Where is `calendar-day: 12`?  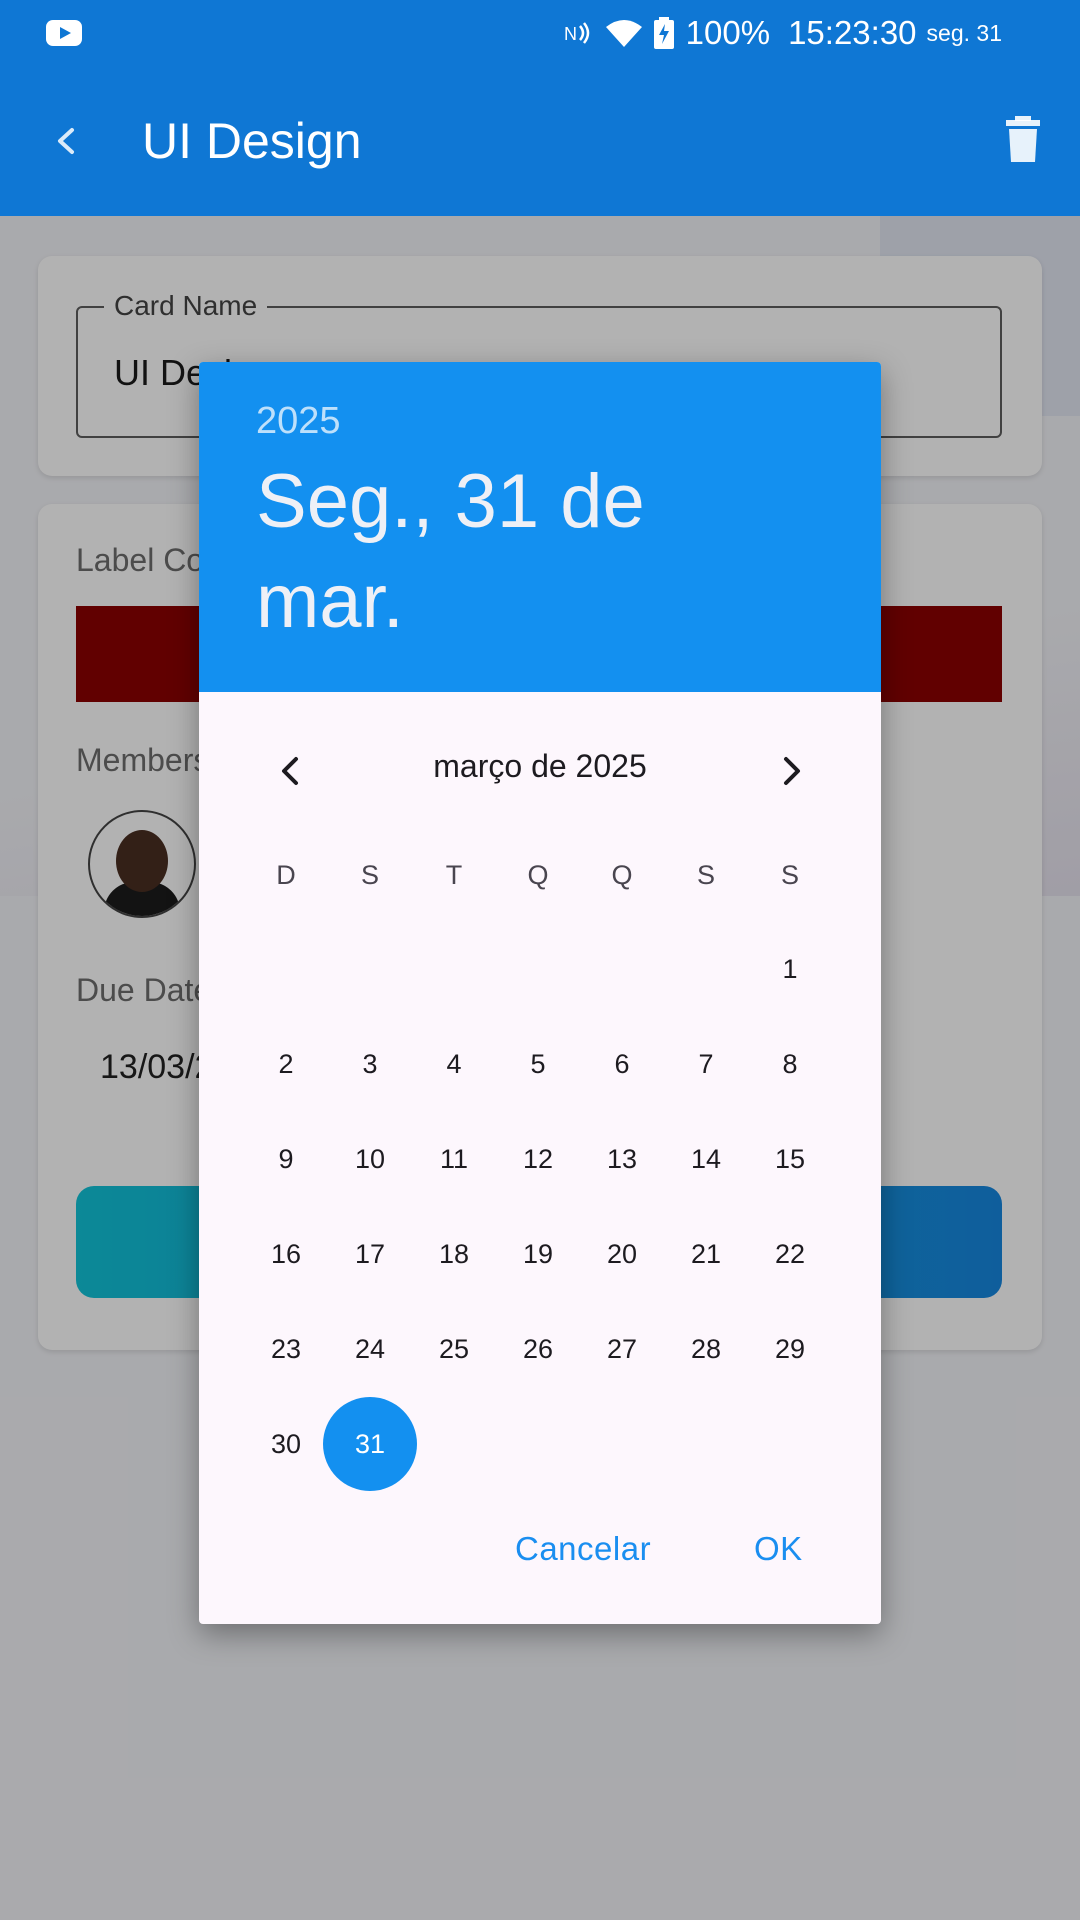
calendar-day: 12 is located at coordinates (538, 1159).